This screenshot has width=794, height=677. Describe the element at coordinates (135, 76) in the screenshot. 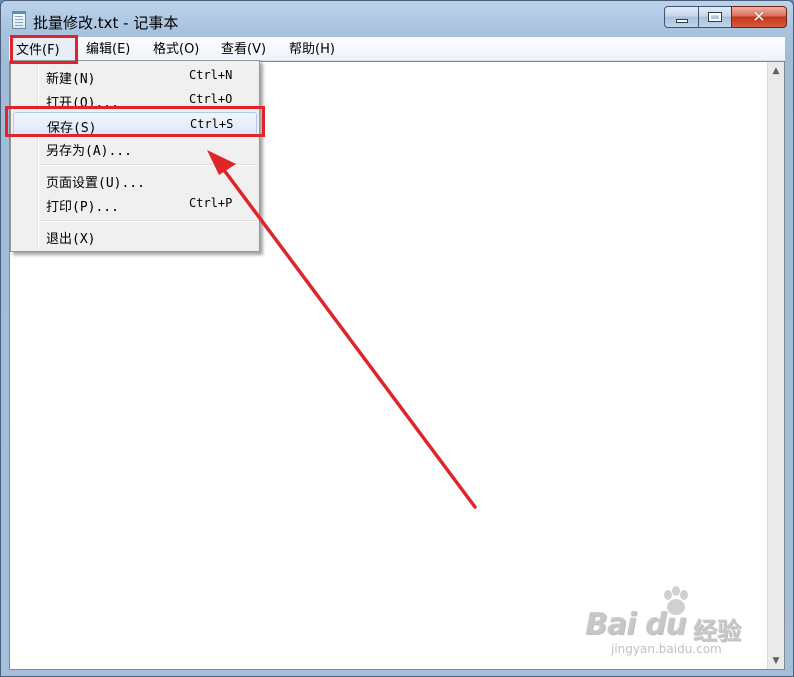

I see `menu-item-new: 新建(N) Ctrl+N` at that location.